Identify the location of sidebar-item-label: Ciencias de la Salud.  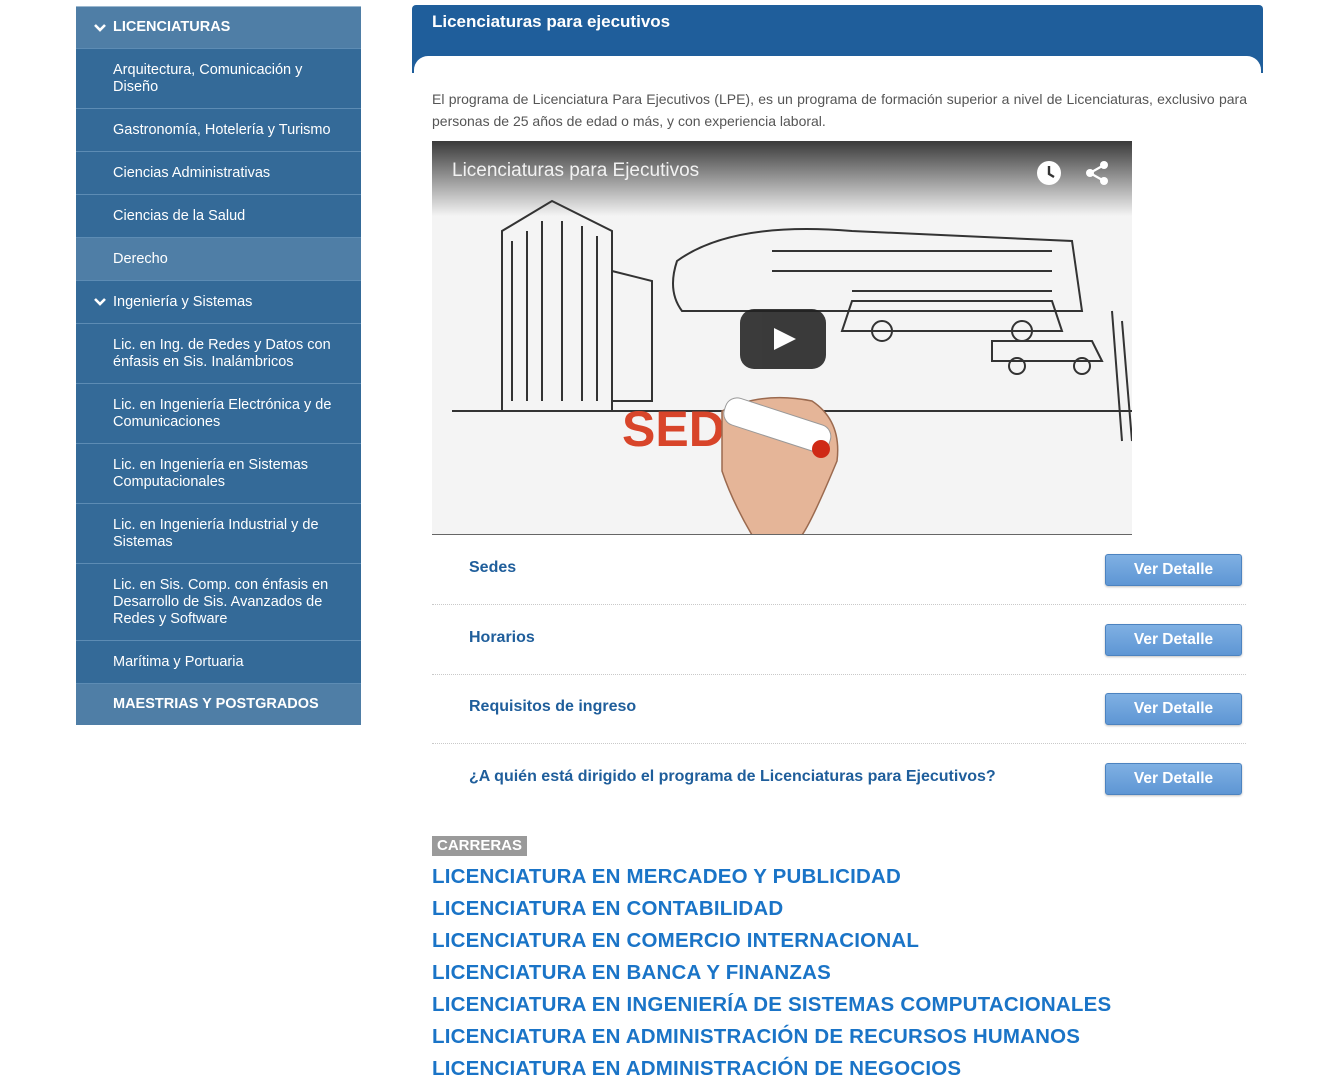
(179, 215).